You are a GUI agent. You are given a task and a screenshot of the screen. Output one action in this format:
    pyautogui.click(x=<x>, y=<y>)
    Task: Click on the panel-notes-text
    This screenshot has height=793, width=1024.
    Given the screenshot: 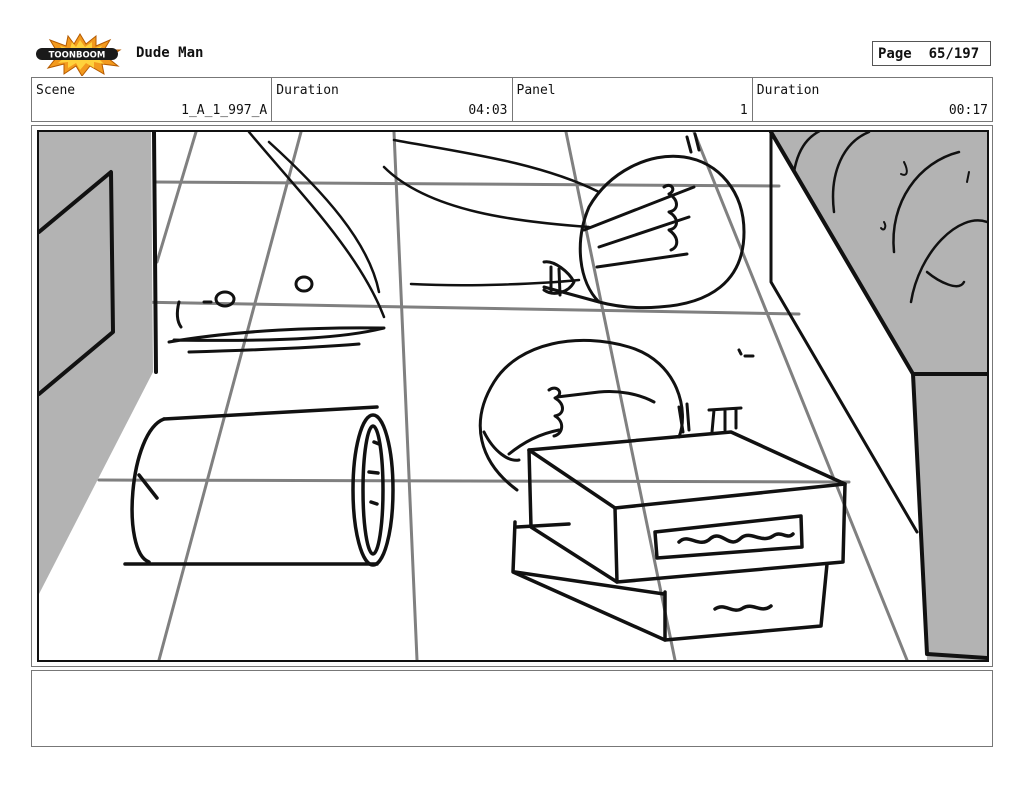 What is the action you would take?
    pyautogui.click(x=512, y=675)
    